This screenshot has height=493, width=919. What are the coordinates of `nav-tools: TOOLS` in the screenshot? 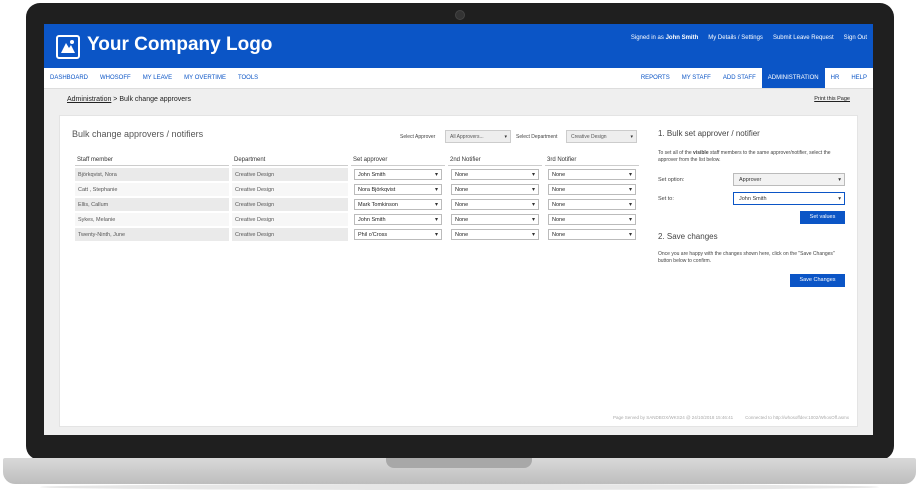 It's located at (248, 78).